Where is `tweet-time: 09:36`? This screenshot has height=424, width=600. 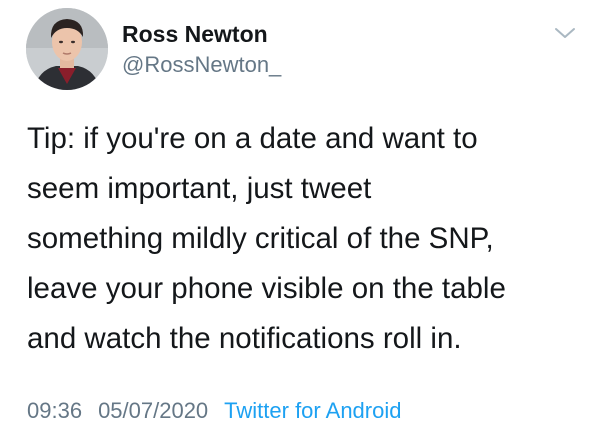
tweet-time: 09:36 is located at coordinates (55, 410).